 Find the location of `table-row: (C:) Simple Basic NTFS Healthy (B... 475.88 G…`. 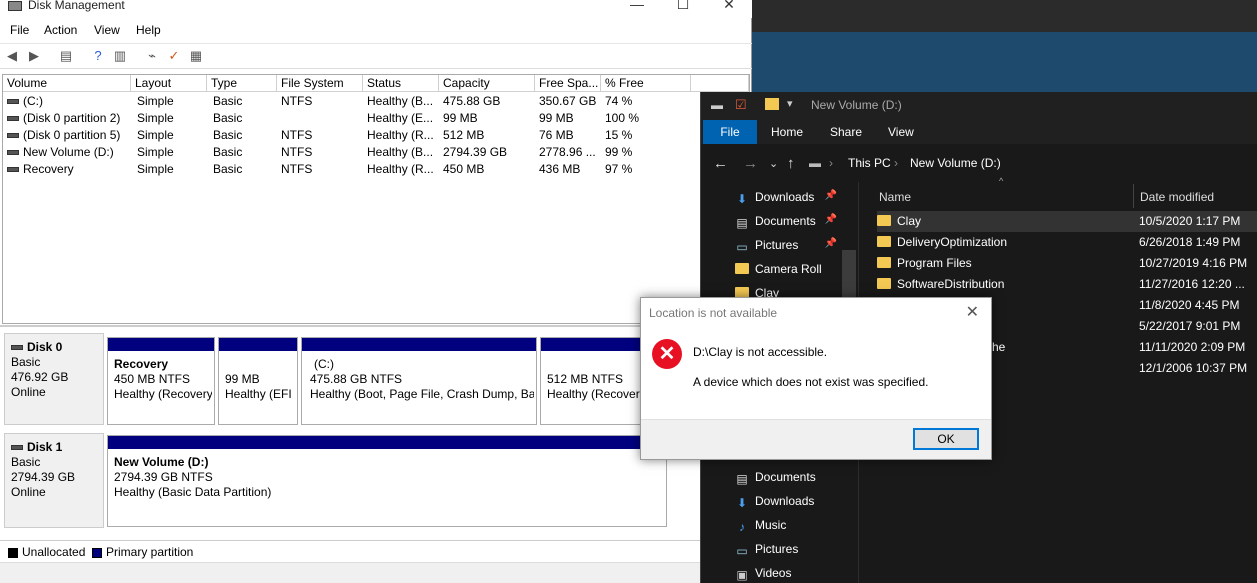

table-row: (C:) Simple Basic NTFS Healthy (B... 475.88 G… is located at coordinates (376, 101).